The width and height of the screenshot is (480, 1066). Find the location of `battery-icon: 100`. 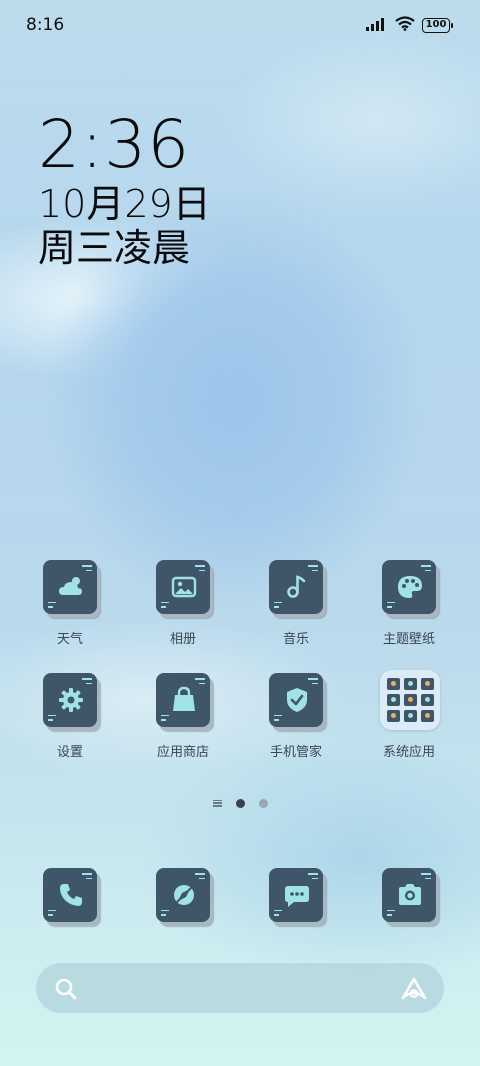

battery-icon: 100 is located at coordinates (437, 25).